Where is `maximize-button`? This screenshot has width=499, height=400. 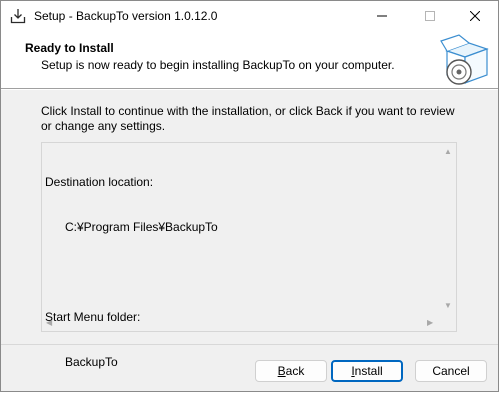
maximize-button is located at coordinates (430, 16).